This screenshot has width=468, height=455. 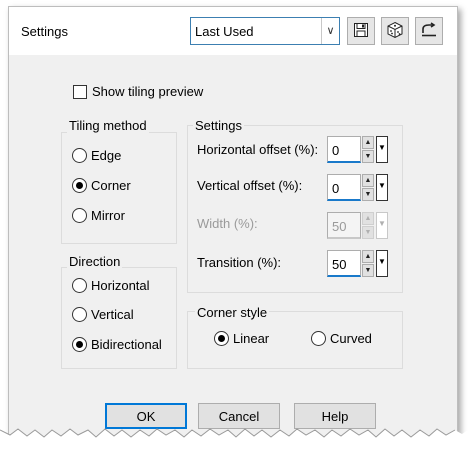 I want to click on radio-label-corner: Corner, so click(x=111, y=185).